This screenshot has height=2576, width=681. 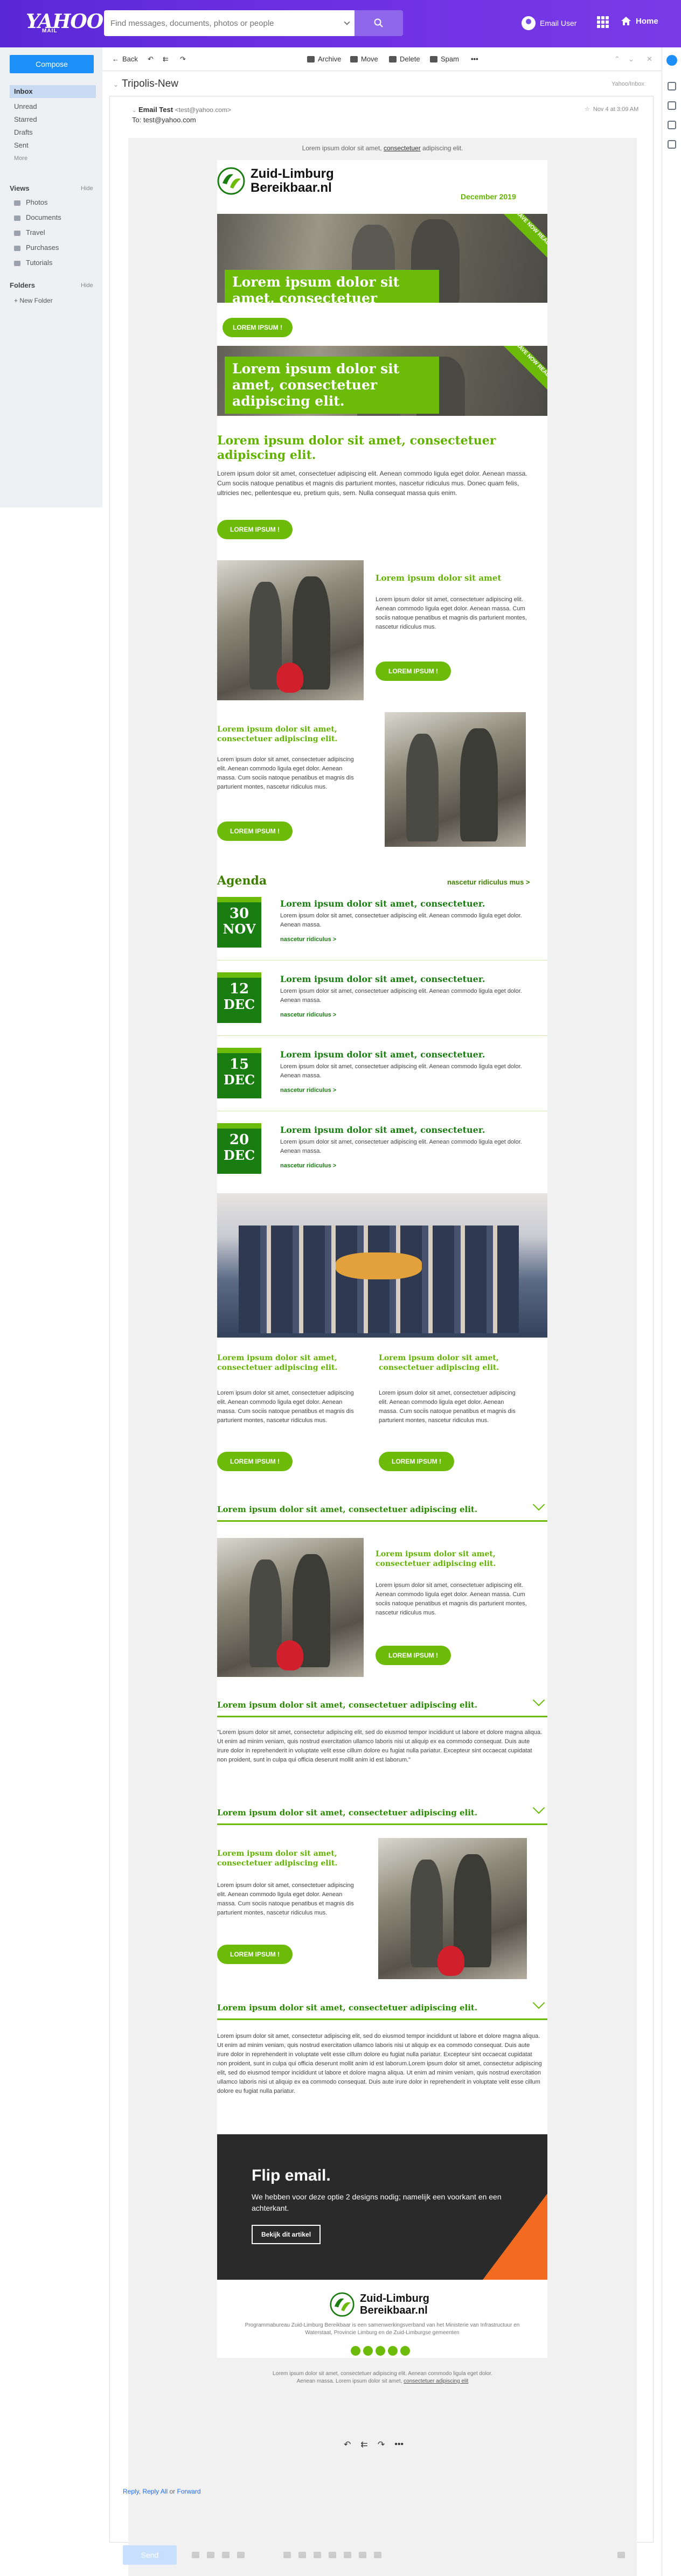 I want to click on footer-brand-line-2: Bereikbaar.nl, so click(x=394, y=2310).